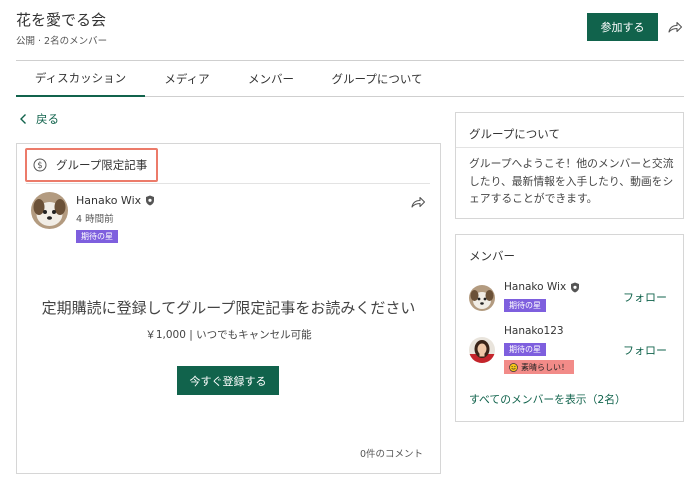 The image size is (700, 490). I want to click on tab-about: グループについて, so click(377, 78).